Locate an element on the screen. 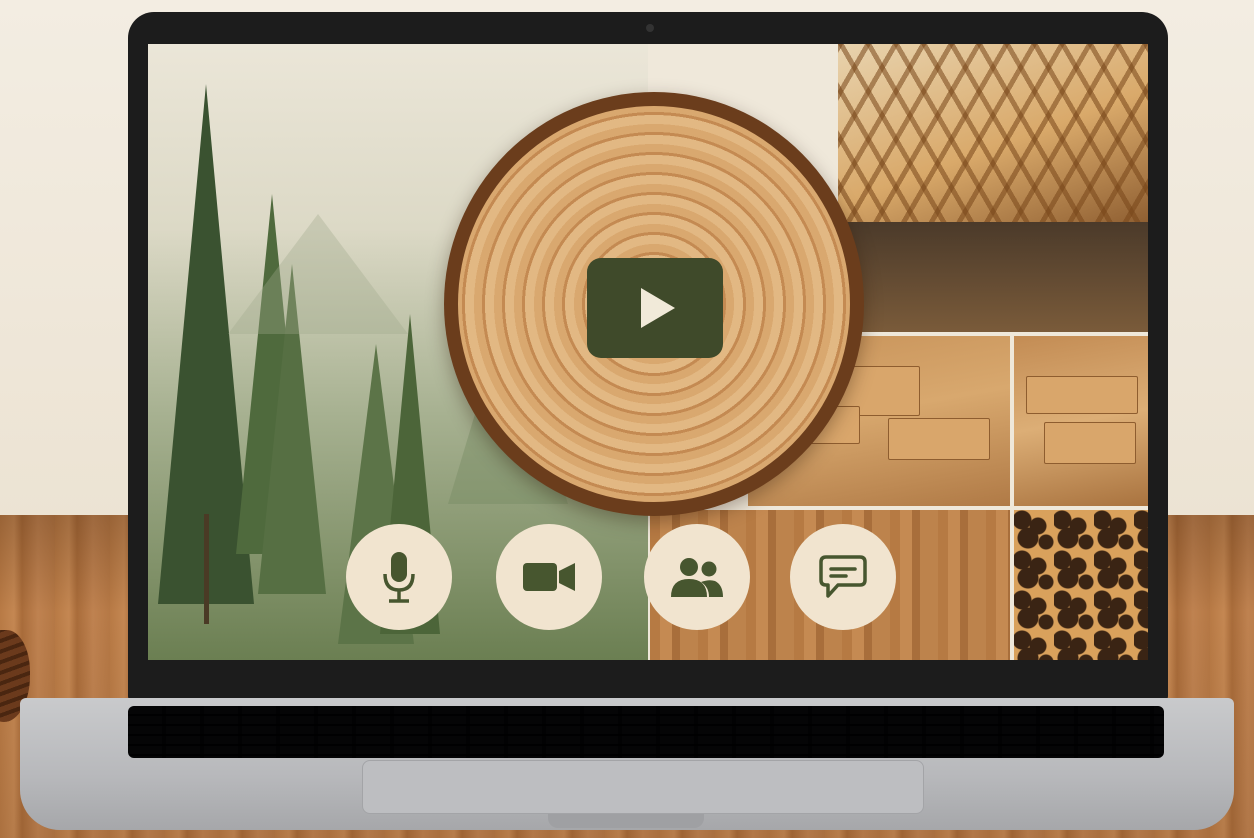 This screenshot has width=1254, height=838. chat-button is located at coordinates (843, 577).